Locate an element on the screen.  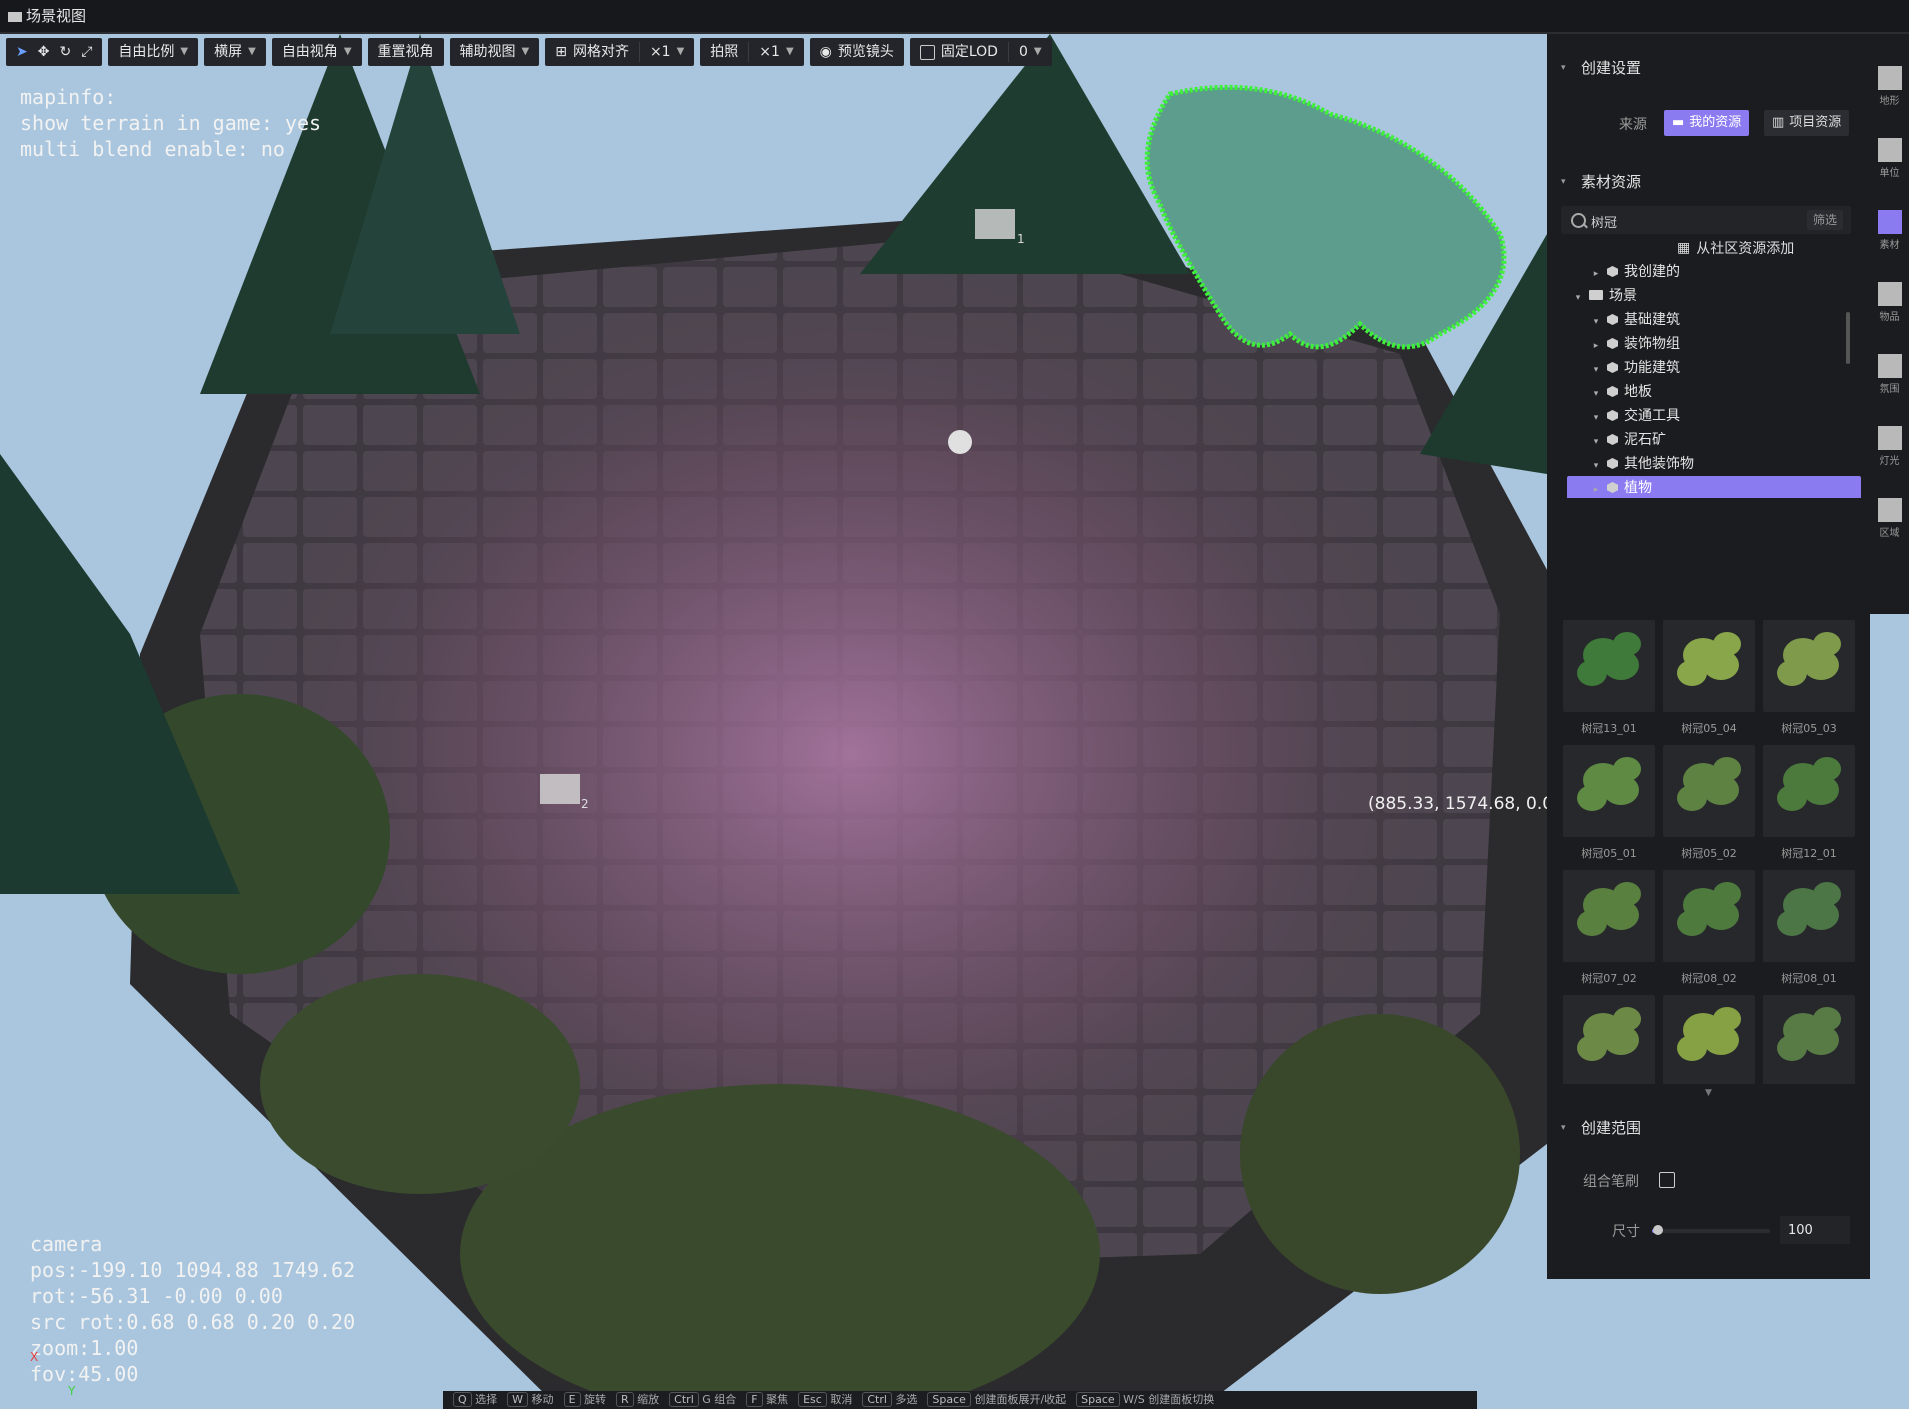
asset-thumbnail: 树冠08_04 is located at coordinates (1709, 1039).